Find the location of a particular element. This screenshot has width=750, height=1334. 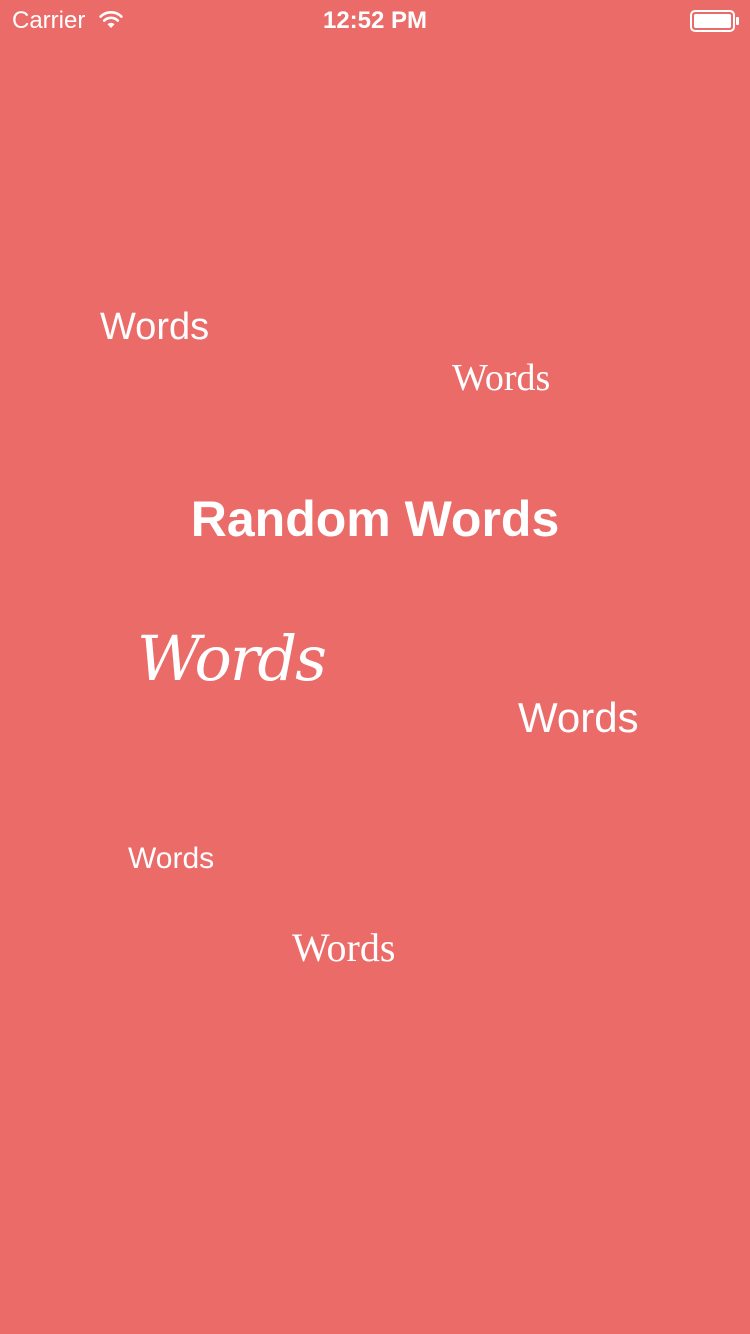

battery-icon is located at coordinates (714, 21).